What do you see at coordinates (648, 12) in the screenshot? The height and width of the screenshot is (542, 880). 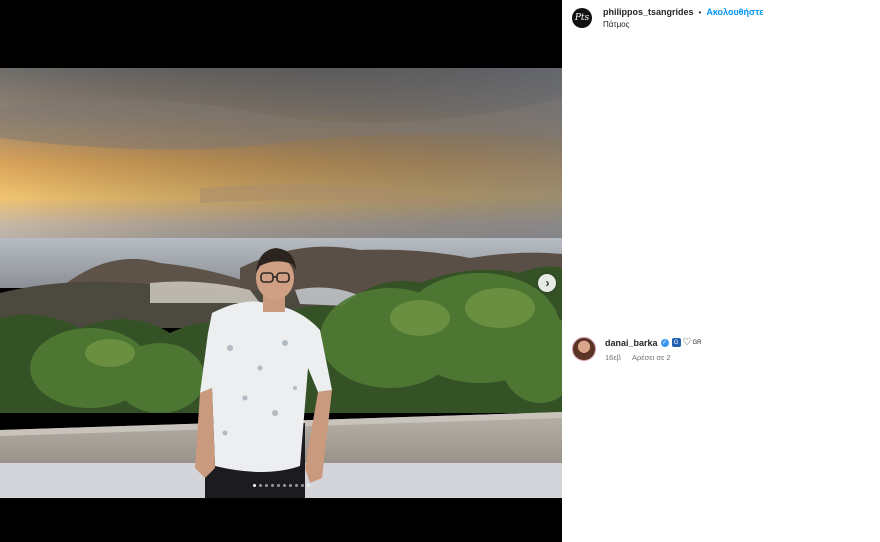 I see `author-username: philippos_tsangrides` at bounding box center [648, 12].